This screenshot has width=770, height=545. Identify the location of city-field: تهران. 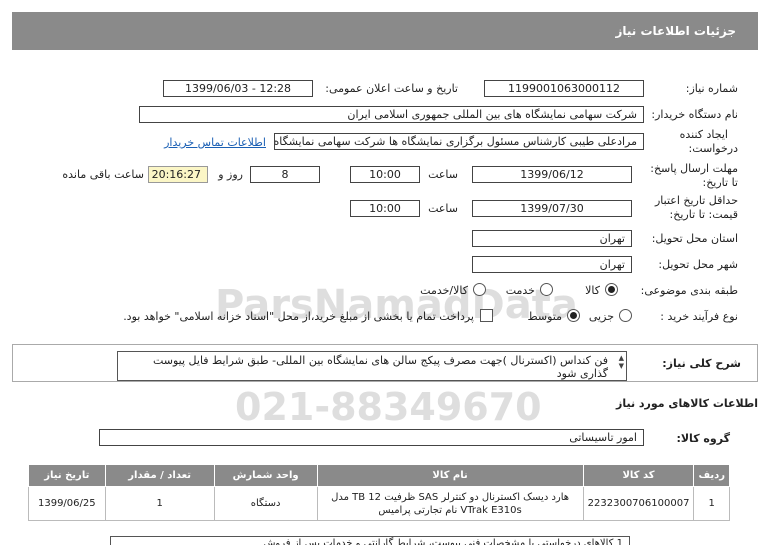
(552, 264).